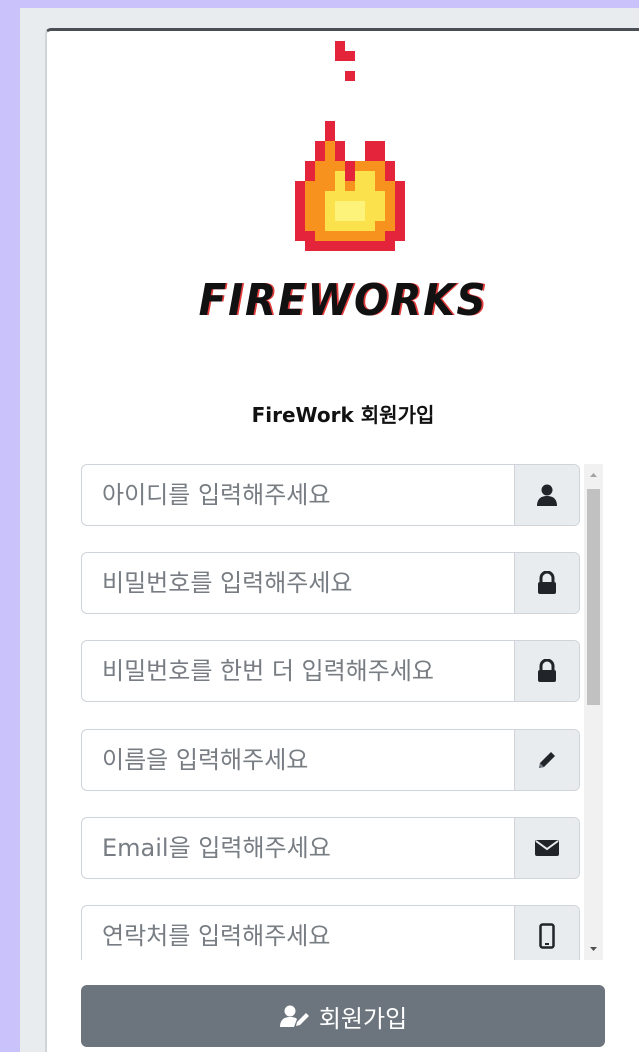 The image size is (639, 1052). Describe the element at coordinates (294, 1016) in the screenshot. I see `user-edit-icon` at that location.